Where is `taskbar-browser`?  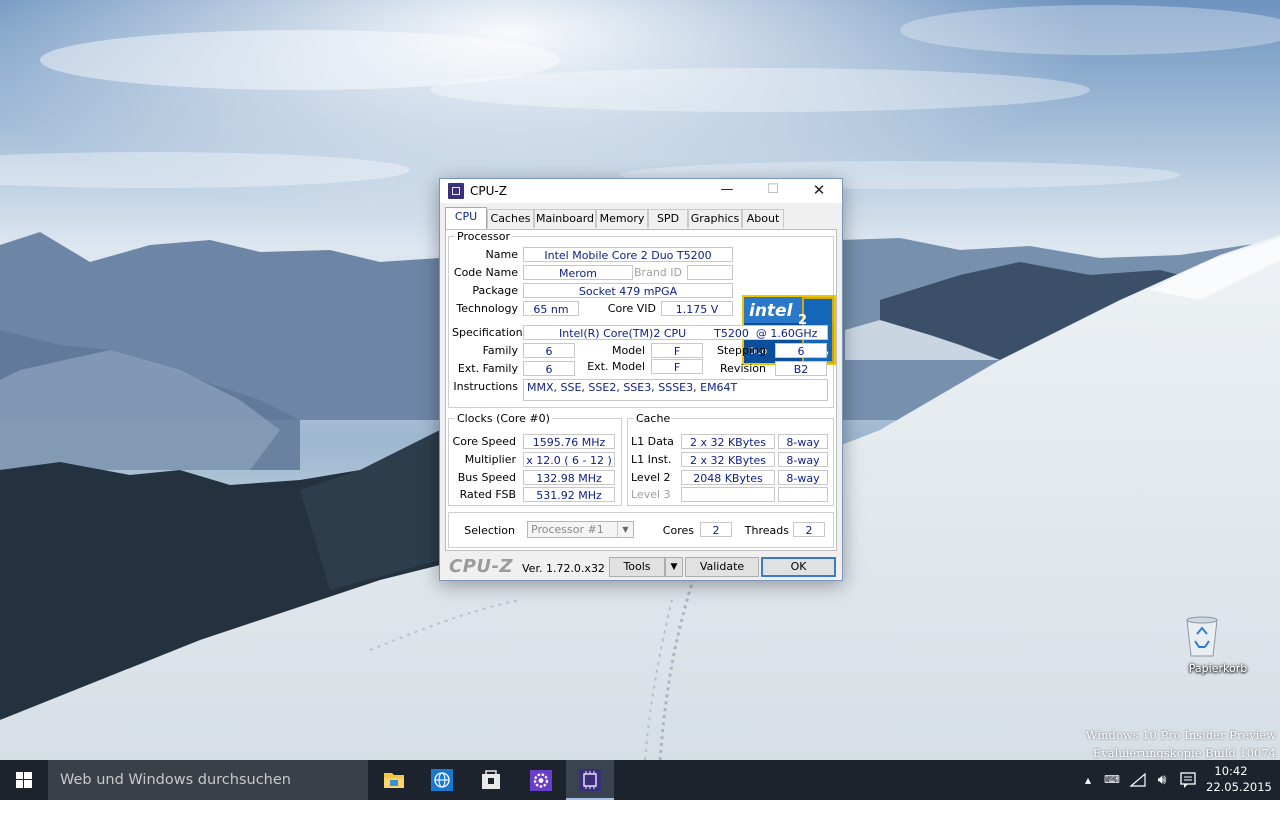 taskbar-browser is located at coordinates (443, 780).